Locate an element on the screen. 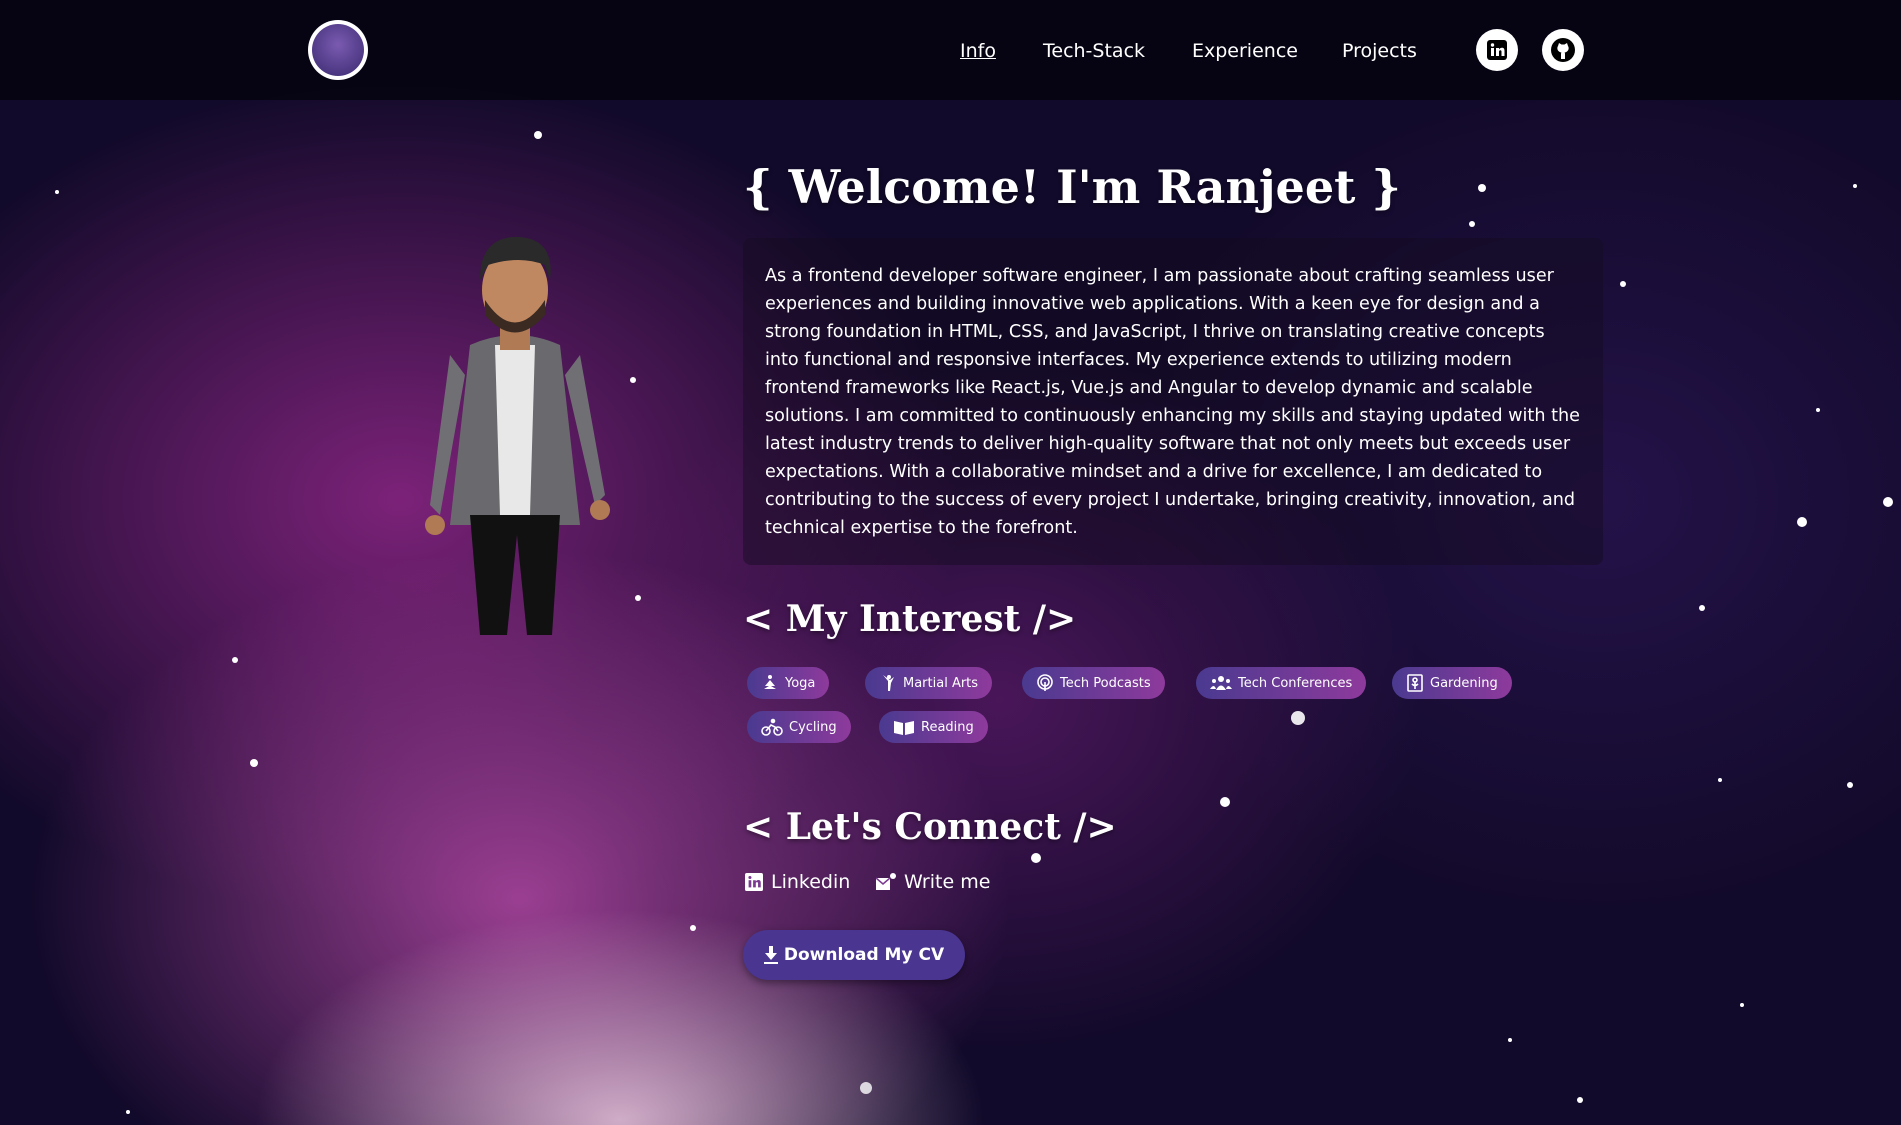  interest-chip-gardening: Gardening is located at coordinates (1452, 683).